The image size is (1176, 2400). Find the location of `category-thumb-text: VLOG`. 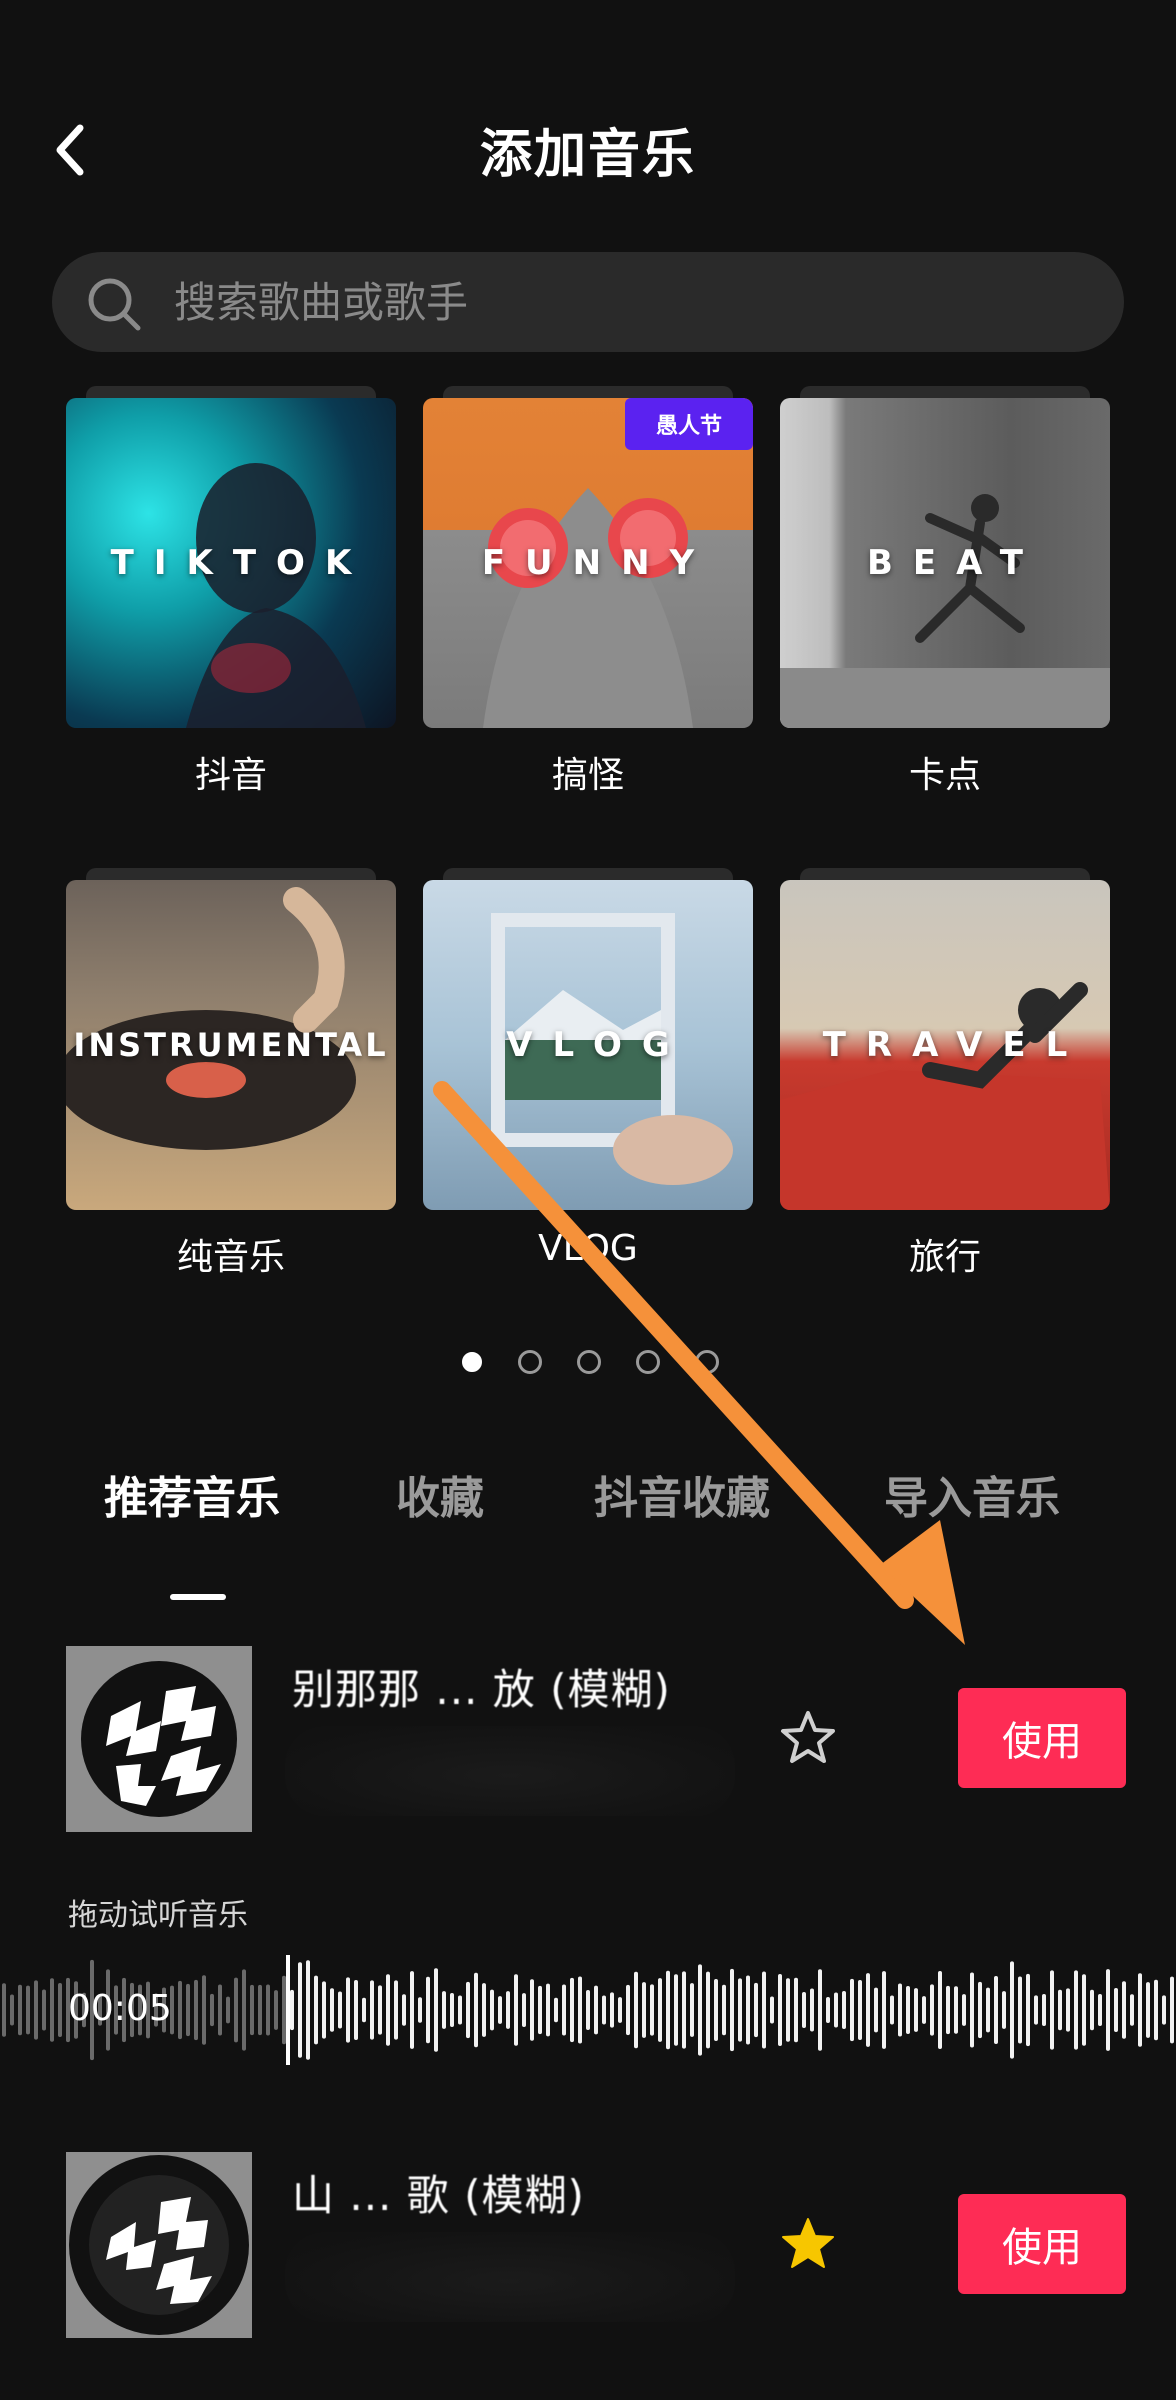

category-thumb-text: VLOG is located at coordinates (598, 1045).